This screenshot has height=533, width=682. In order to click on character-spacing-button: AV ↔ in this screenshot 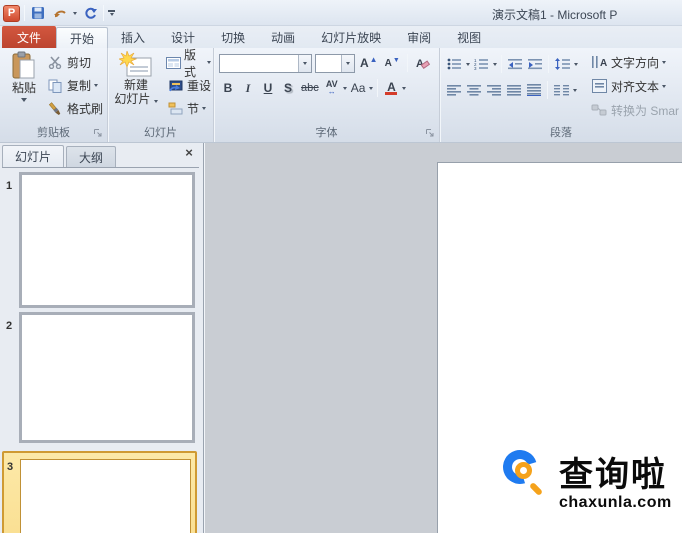, I will do `click(332, 88)`.